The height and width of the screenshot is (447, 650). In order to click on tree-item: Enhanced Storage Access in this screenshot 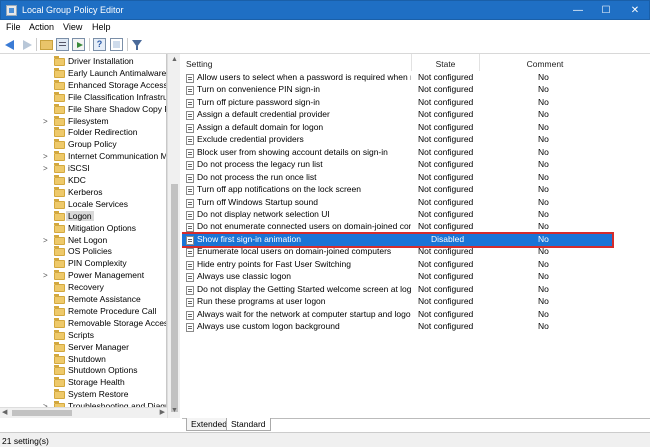, I will do `click(83, 85)`.